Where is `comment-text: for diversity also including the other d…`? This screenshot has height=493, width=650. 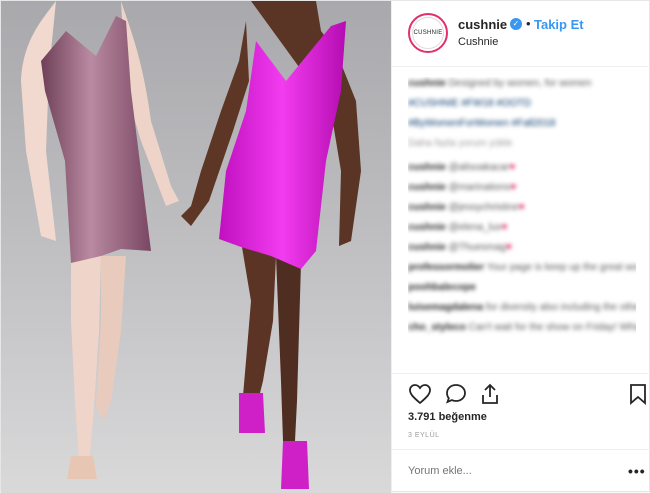 comment-text: for diversity also including the other d… is located at coordinates (560, 307).